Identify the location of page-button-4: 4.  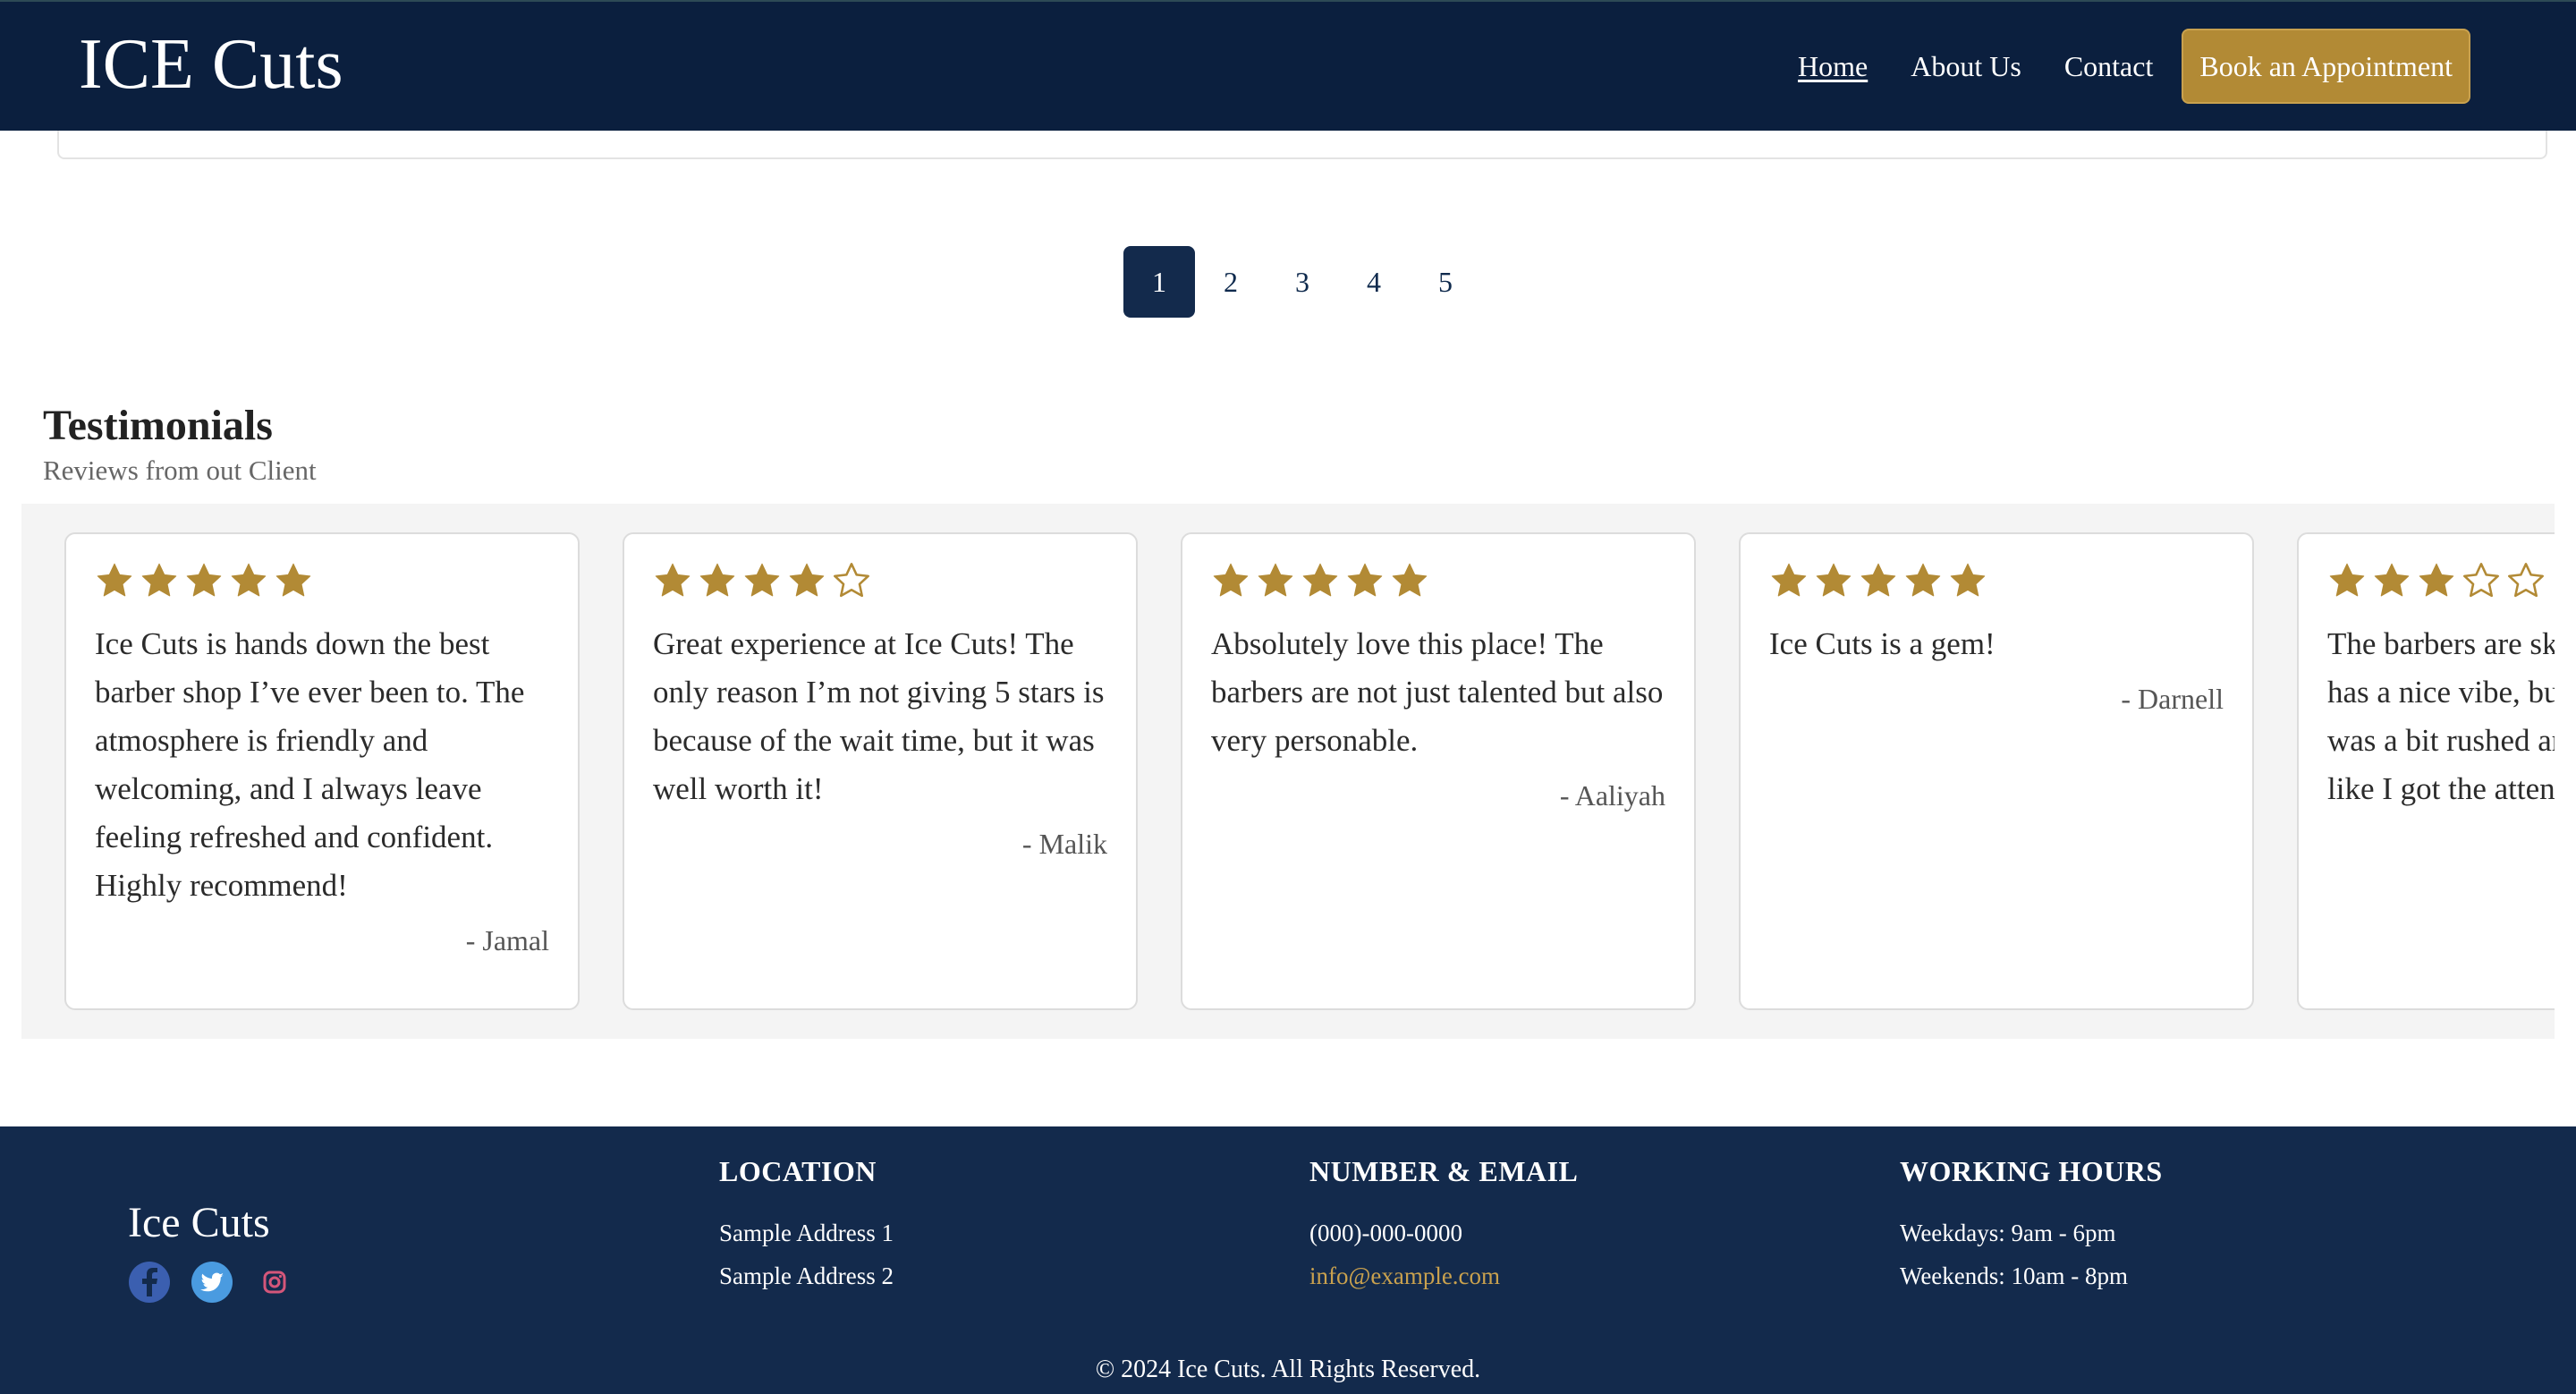
(1374, 282).